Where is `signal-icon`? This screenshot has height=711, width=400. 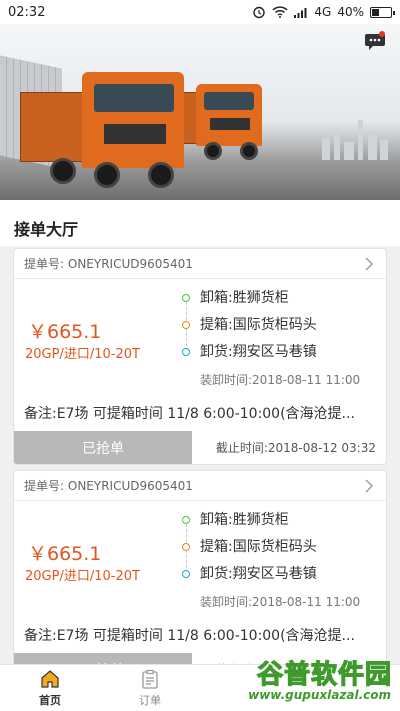 signal-icon is located at coordinates (300, 12).